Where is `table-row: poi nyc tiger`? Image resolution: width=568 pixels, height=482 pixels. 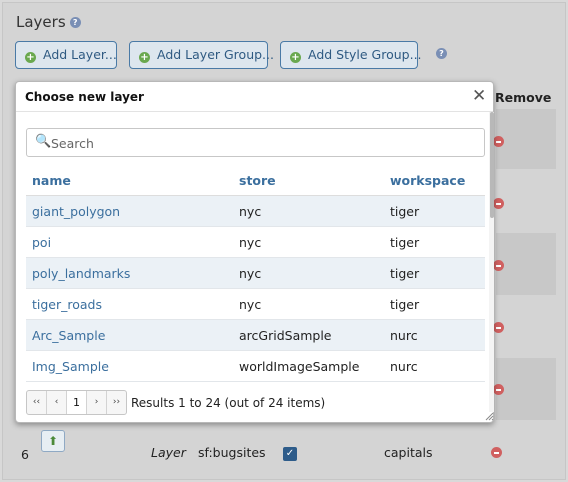
table-row: poi nyc tiger is located at coordinates (255, 242).